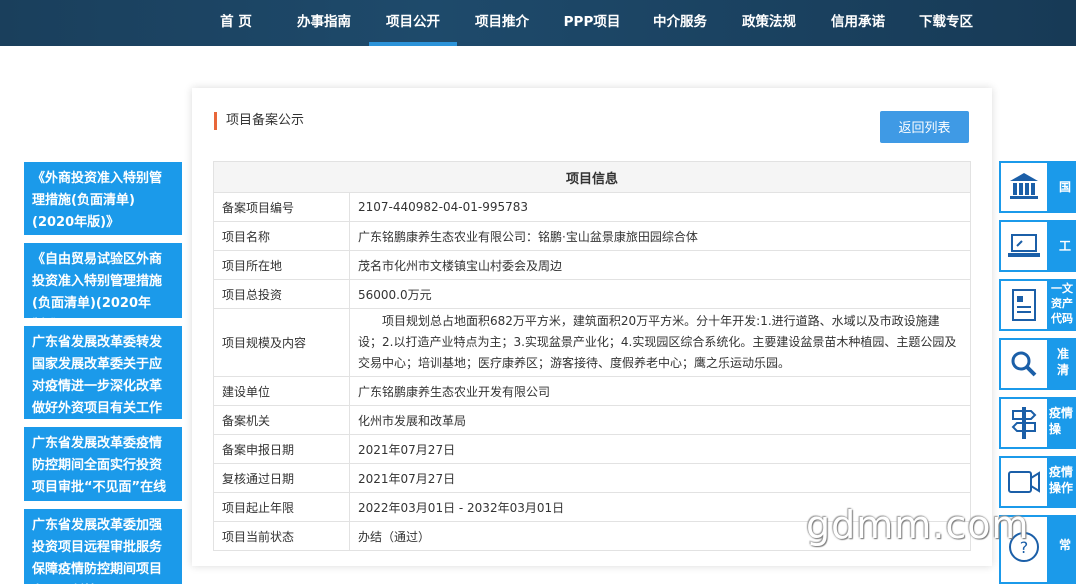 This screenshot has width=1076, height=584. What do you see at coordinates (281, 536) in the screenshot?
I see `row-key: 项目当前状态` at bounding box center [281, 536].